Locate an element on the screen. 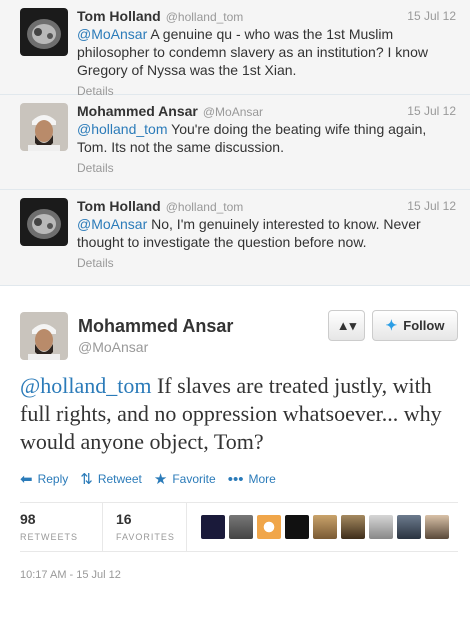 This screenshot has width=470, height=632. retweet-icon: ⇅ is located at coordinates (86, 479).